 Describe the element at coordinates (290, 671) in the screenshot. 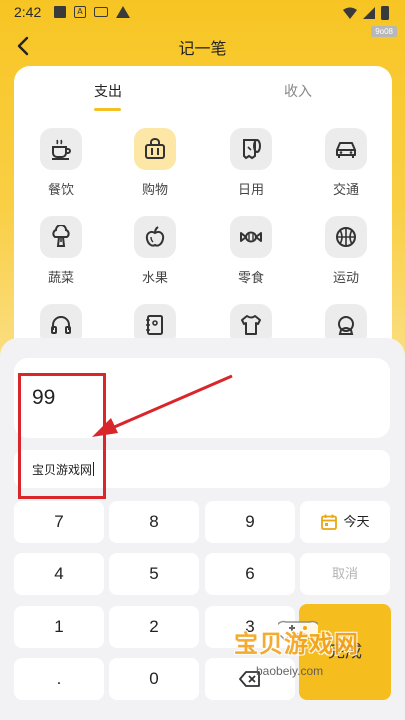

I see `watermark-url: baobeiy.com` at that location.